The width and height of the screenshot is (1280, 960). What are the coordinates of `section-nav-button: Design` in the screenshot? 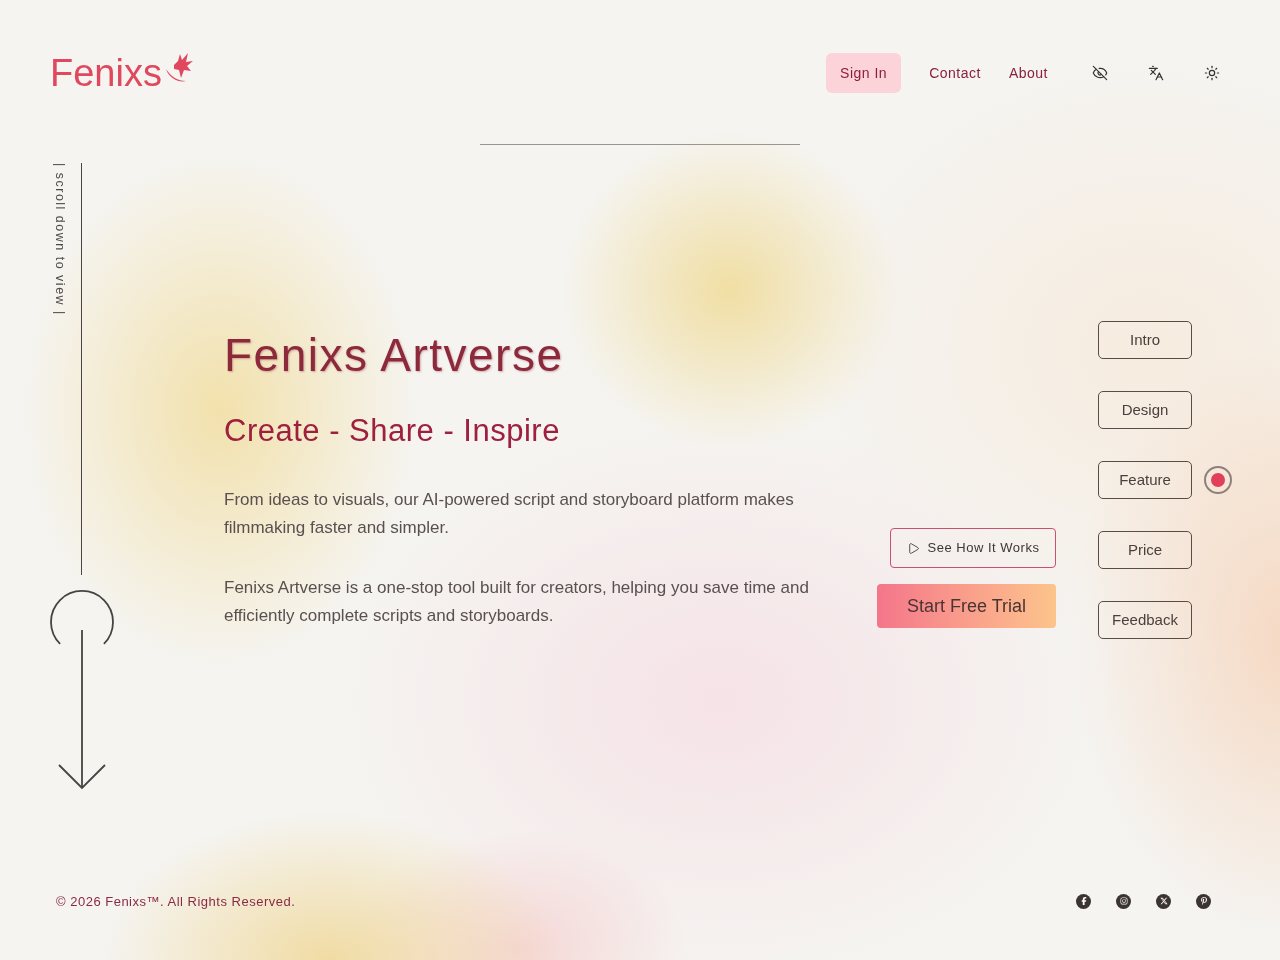 It's located at (1145, 410).